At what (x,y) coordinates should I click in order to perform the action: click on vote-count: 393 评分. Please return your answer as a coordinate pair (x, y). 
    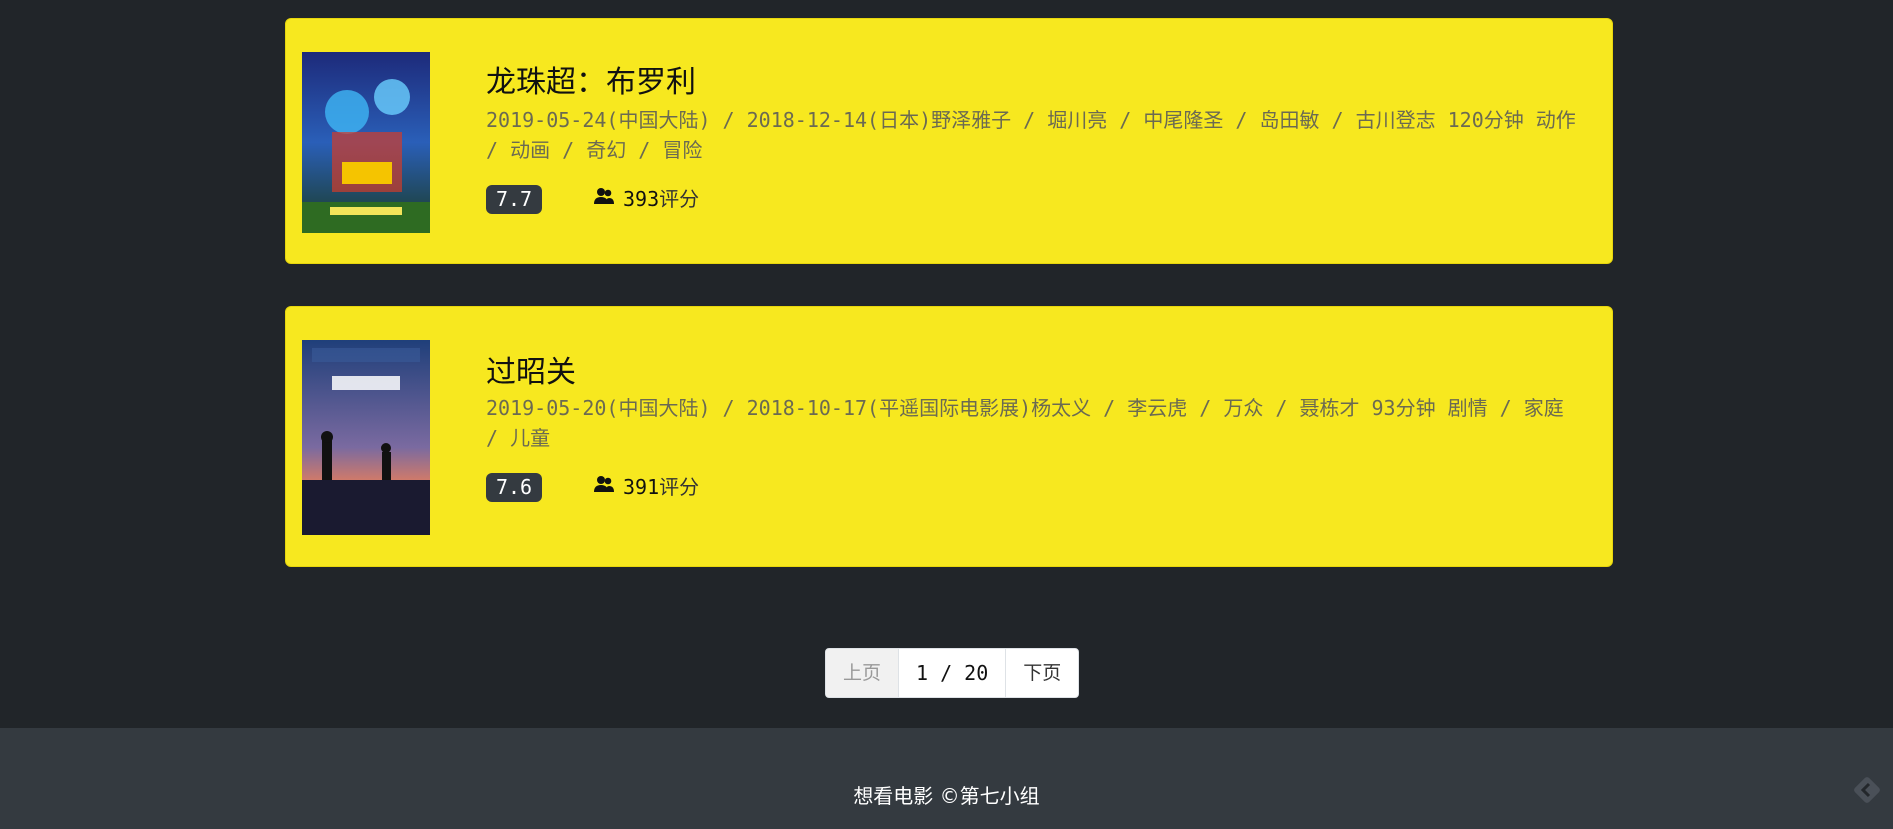
    Looking at the image, I should click on (646, 199).